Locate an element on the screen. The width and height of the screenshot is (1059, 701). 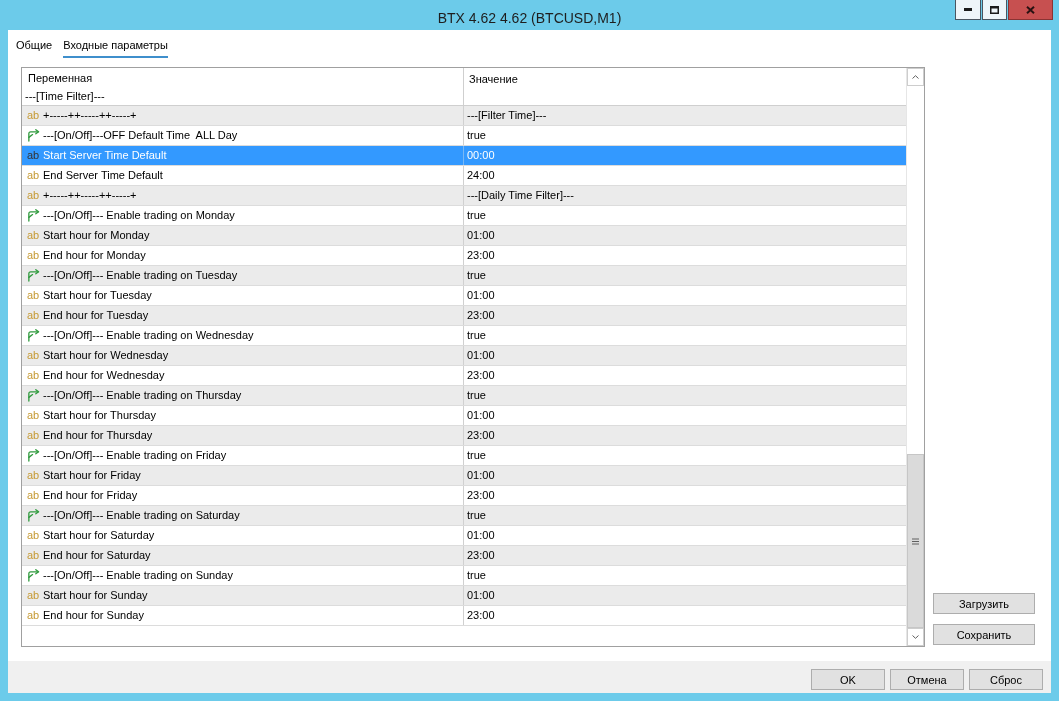
parameter-name: End hour for Friday is located at coordinates (90, 495).